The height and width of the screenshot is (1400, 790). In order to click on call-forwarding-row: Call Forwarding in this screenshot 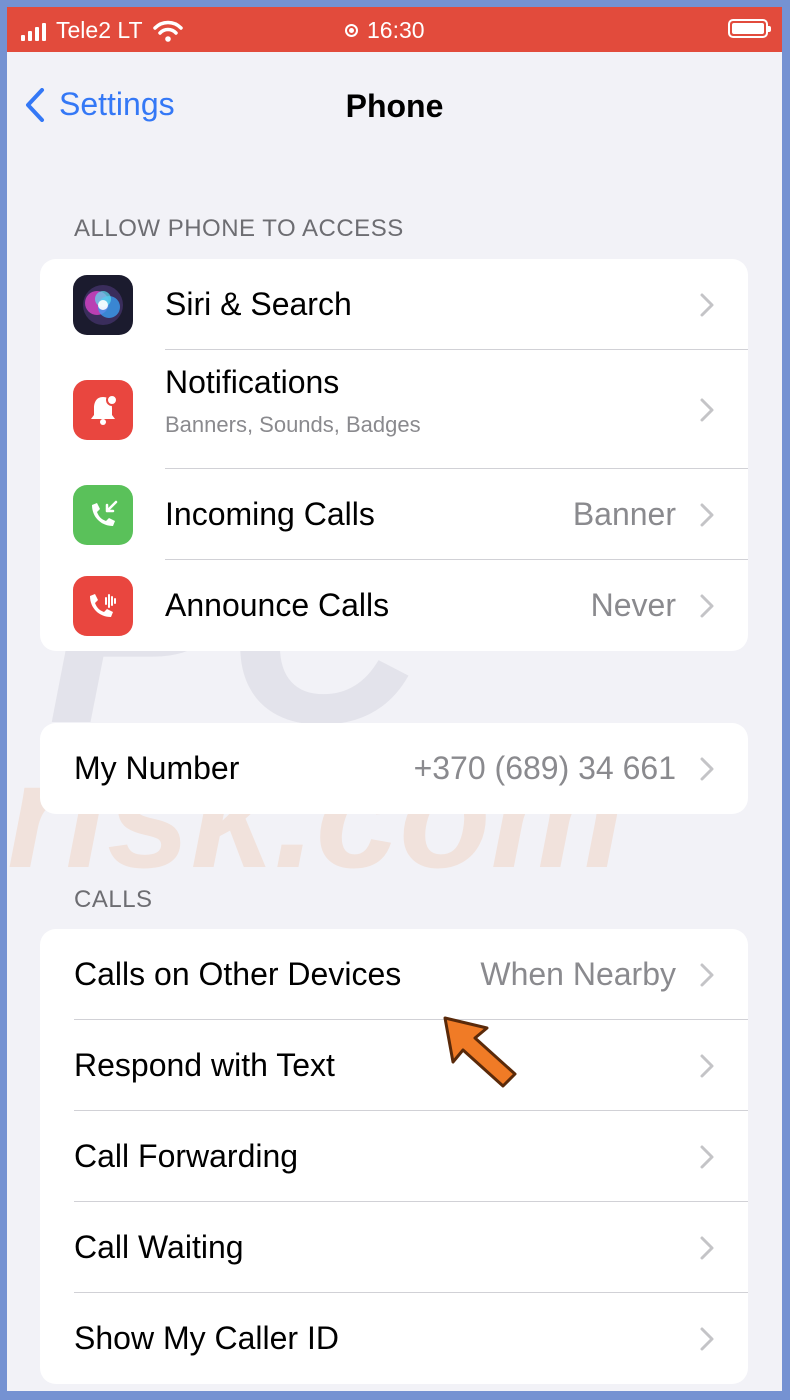, I will do `click(394, 1156)`.